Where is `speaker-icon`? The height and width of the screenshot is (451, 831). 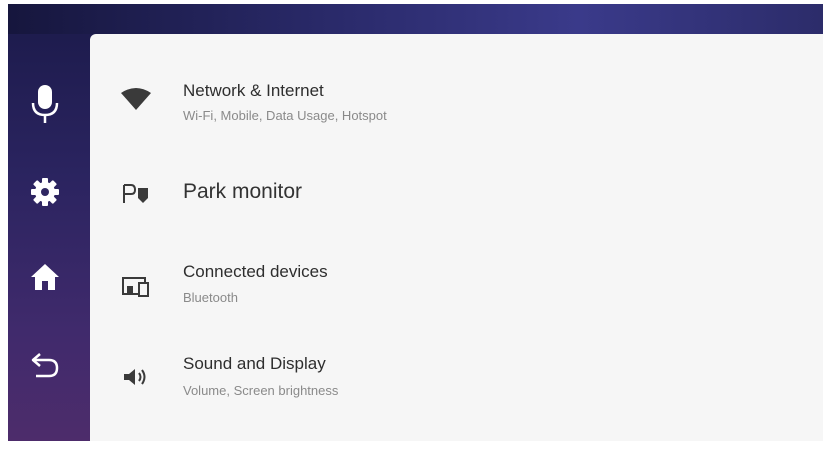 speaker-icon is located at coordinates (136, 377).